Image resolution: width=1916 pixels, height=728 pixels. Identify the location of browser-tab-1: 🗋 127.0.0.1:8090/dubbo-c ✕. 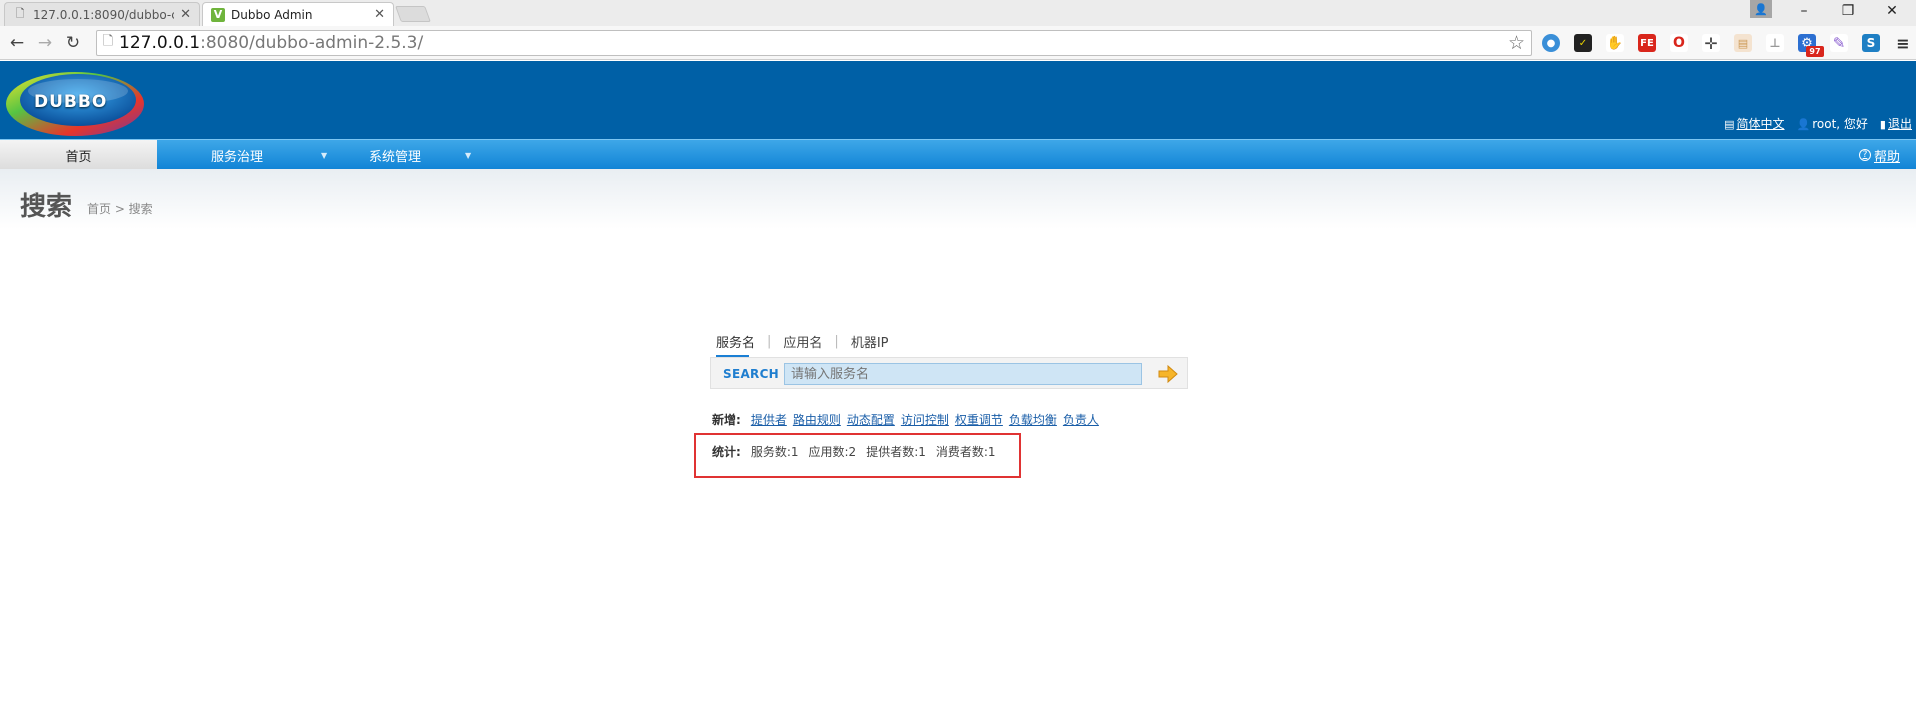
(102, 14).